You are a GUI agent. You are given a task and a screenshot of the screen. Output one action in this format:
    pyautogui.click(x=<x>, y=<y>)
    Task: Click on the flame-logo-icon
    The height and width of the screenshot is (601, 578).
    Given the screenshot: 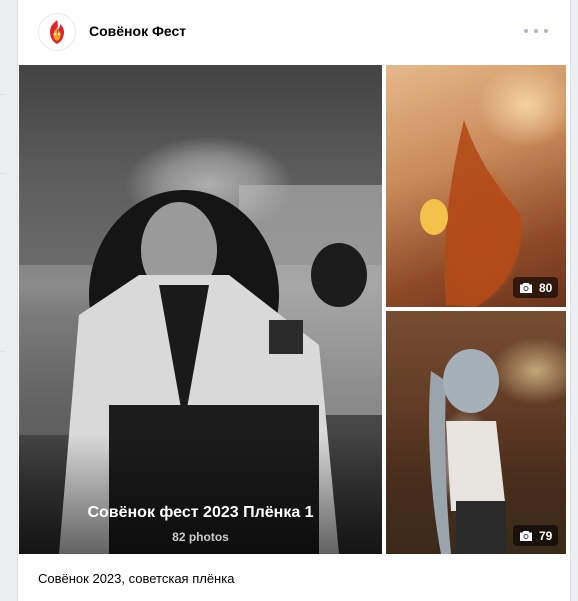 What is the action you would take?
    pyautogui.click(x=57, y=32)
    